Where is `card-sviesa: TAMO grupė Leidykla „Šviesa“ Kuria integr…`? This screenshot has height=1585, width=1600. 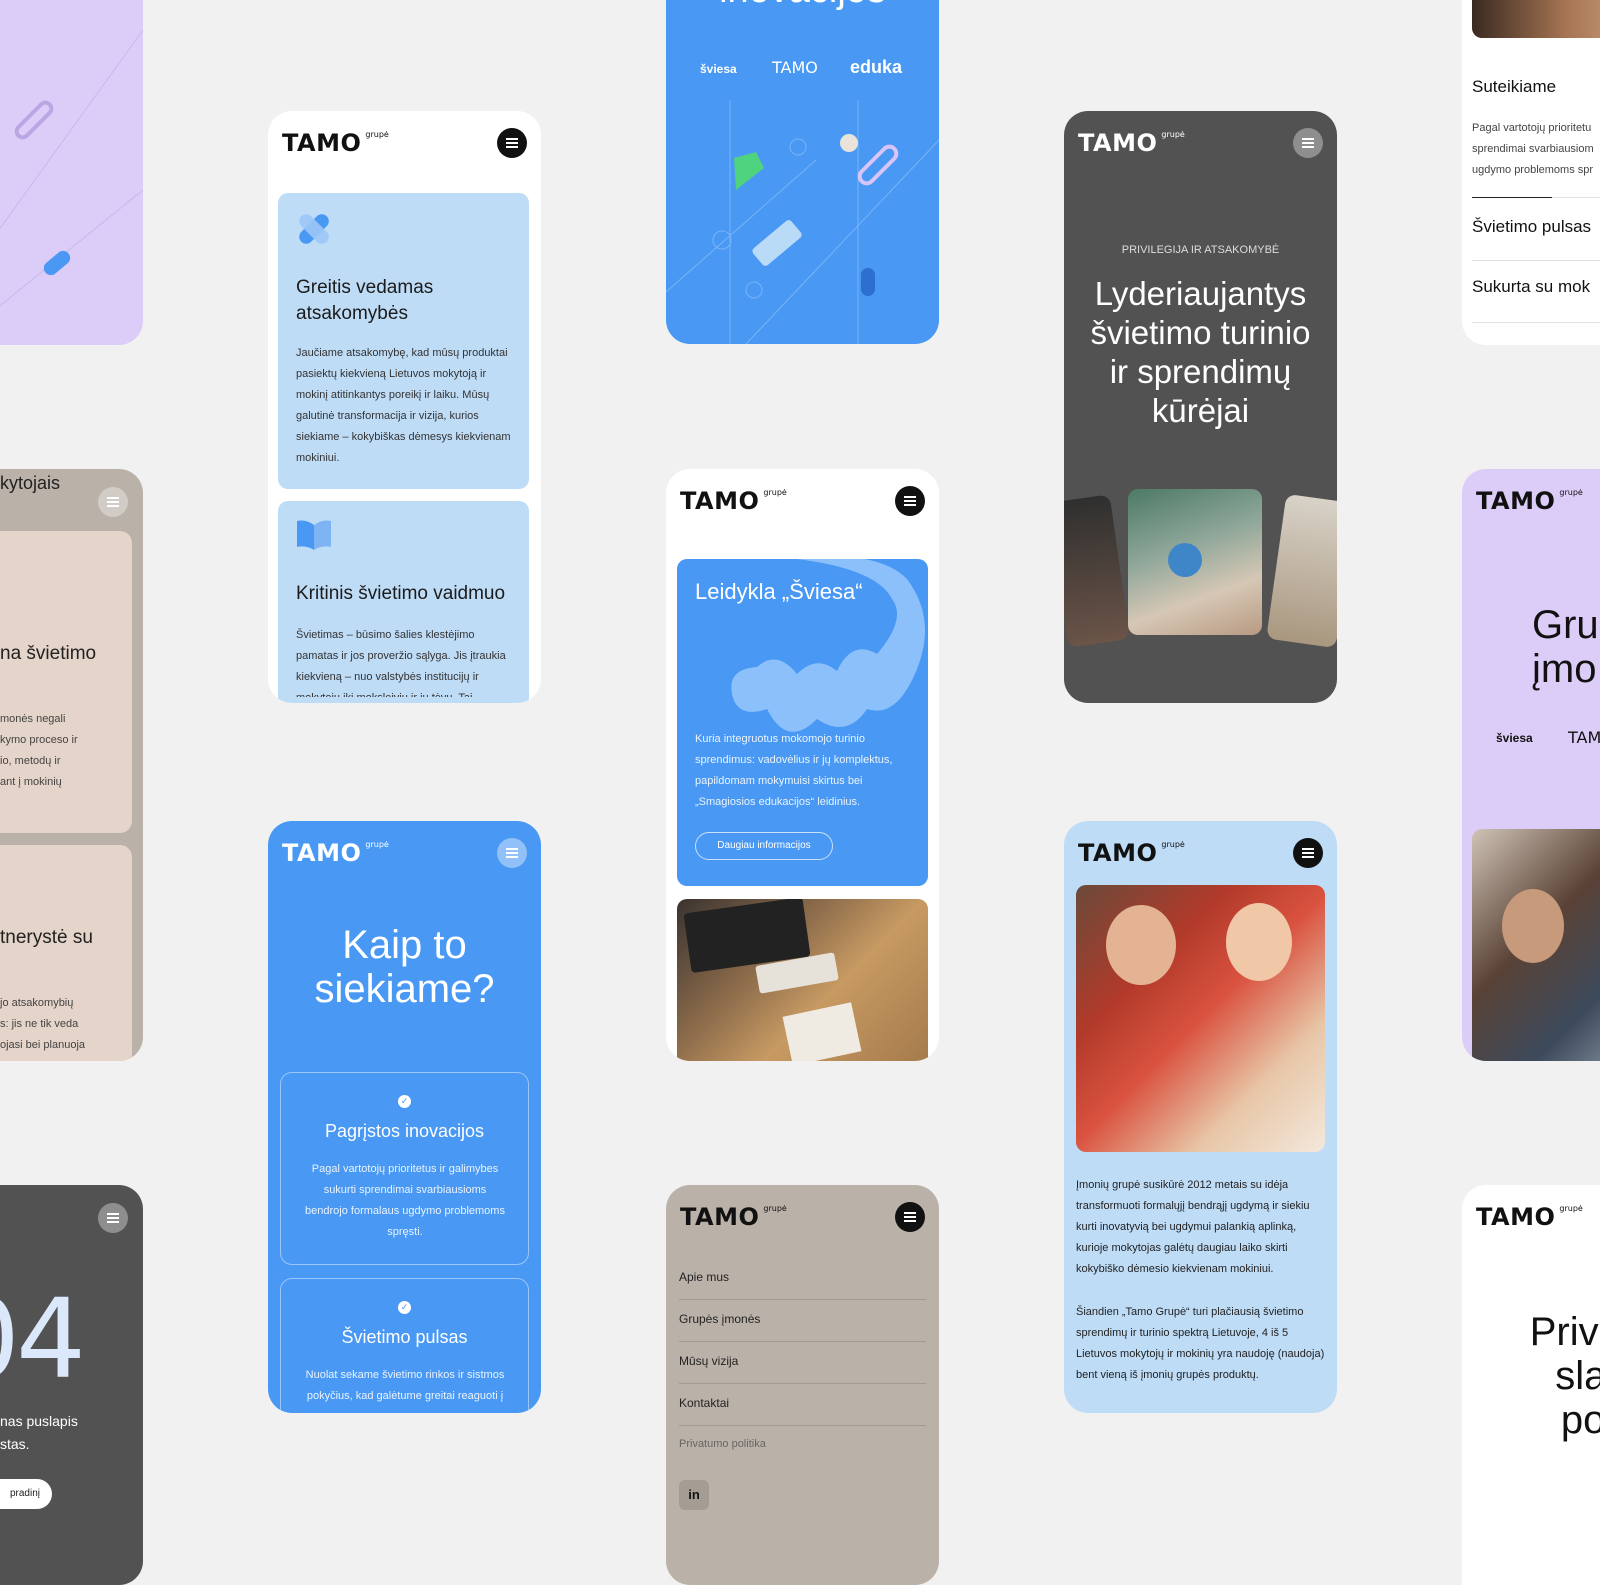 card-sviesa: TAMO grupė Leidykla „Šviesa“ Kuria integr… is located at coordinates (802, 765).